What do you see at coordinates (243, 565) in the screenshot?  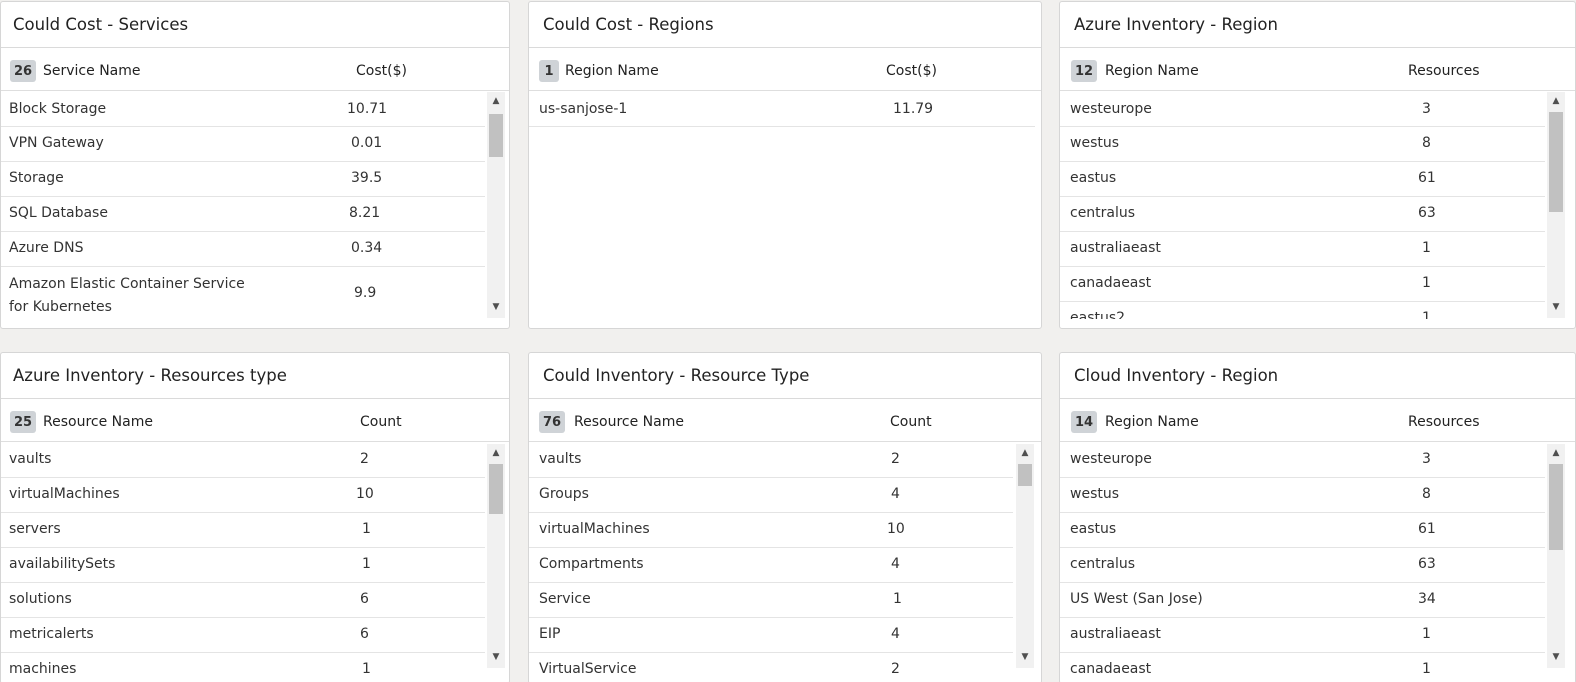 I see `table-row: availabilitySets 1` at bounding box center [243, 565].